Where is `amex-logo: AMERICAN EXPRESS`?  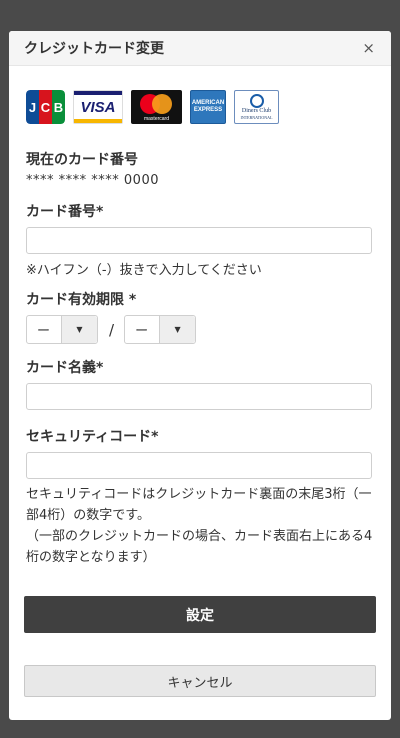 amex-logo: AMERICAN EXPRESS is located at coordinates (208, 107).